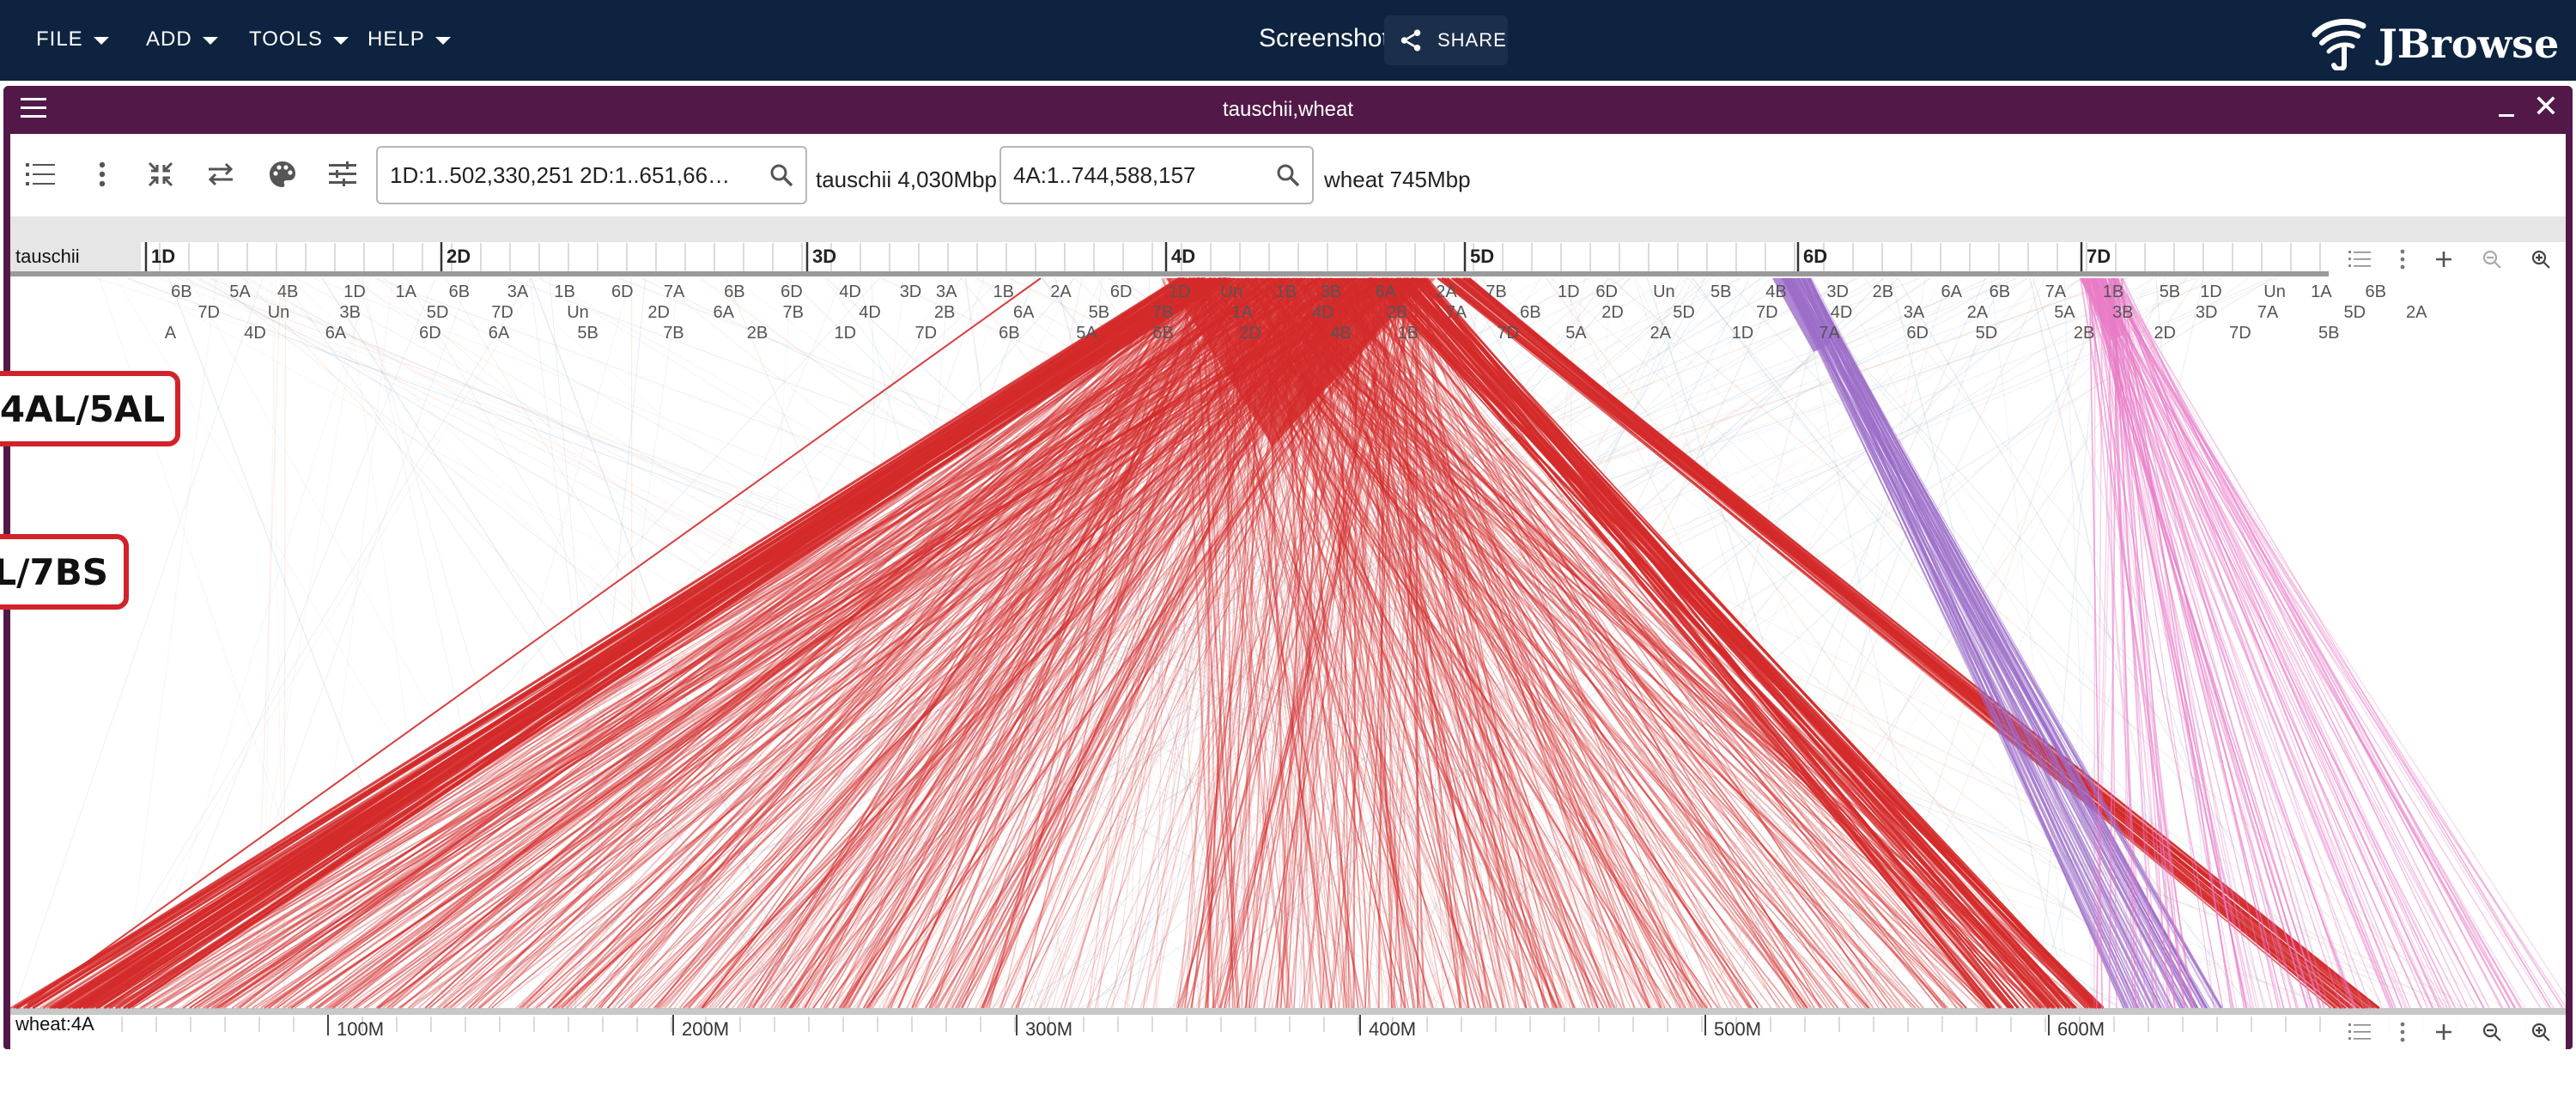 The image size is (2576, 1099). I want to click on annotation-callout: L/7BS, so click(64, 572).